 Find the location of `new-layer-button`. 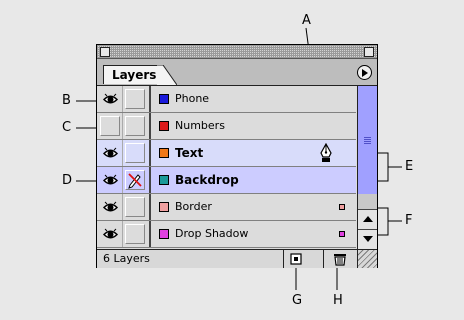

new-layer-button is located at coordinates (296, 259).